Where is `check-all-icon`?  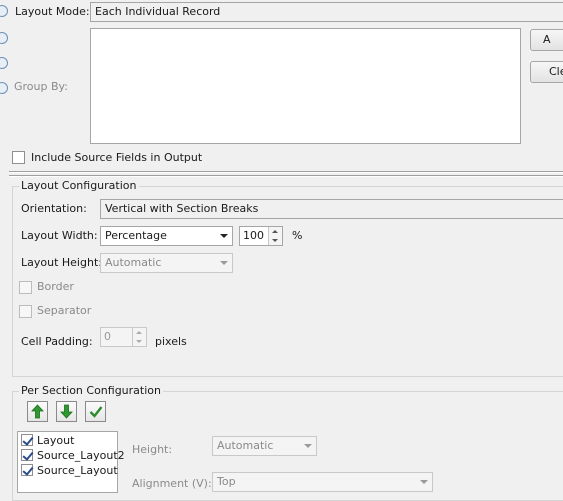
check-all-icon is located at coordinates (95, 412).